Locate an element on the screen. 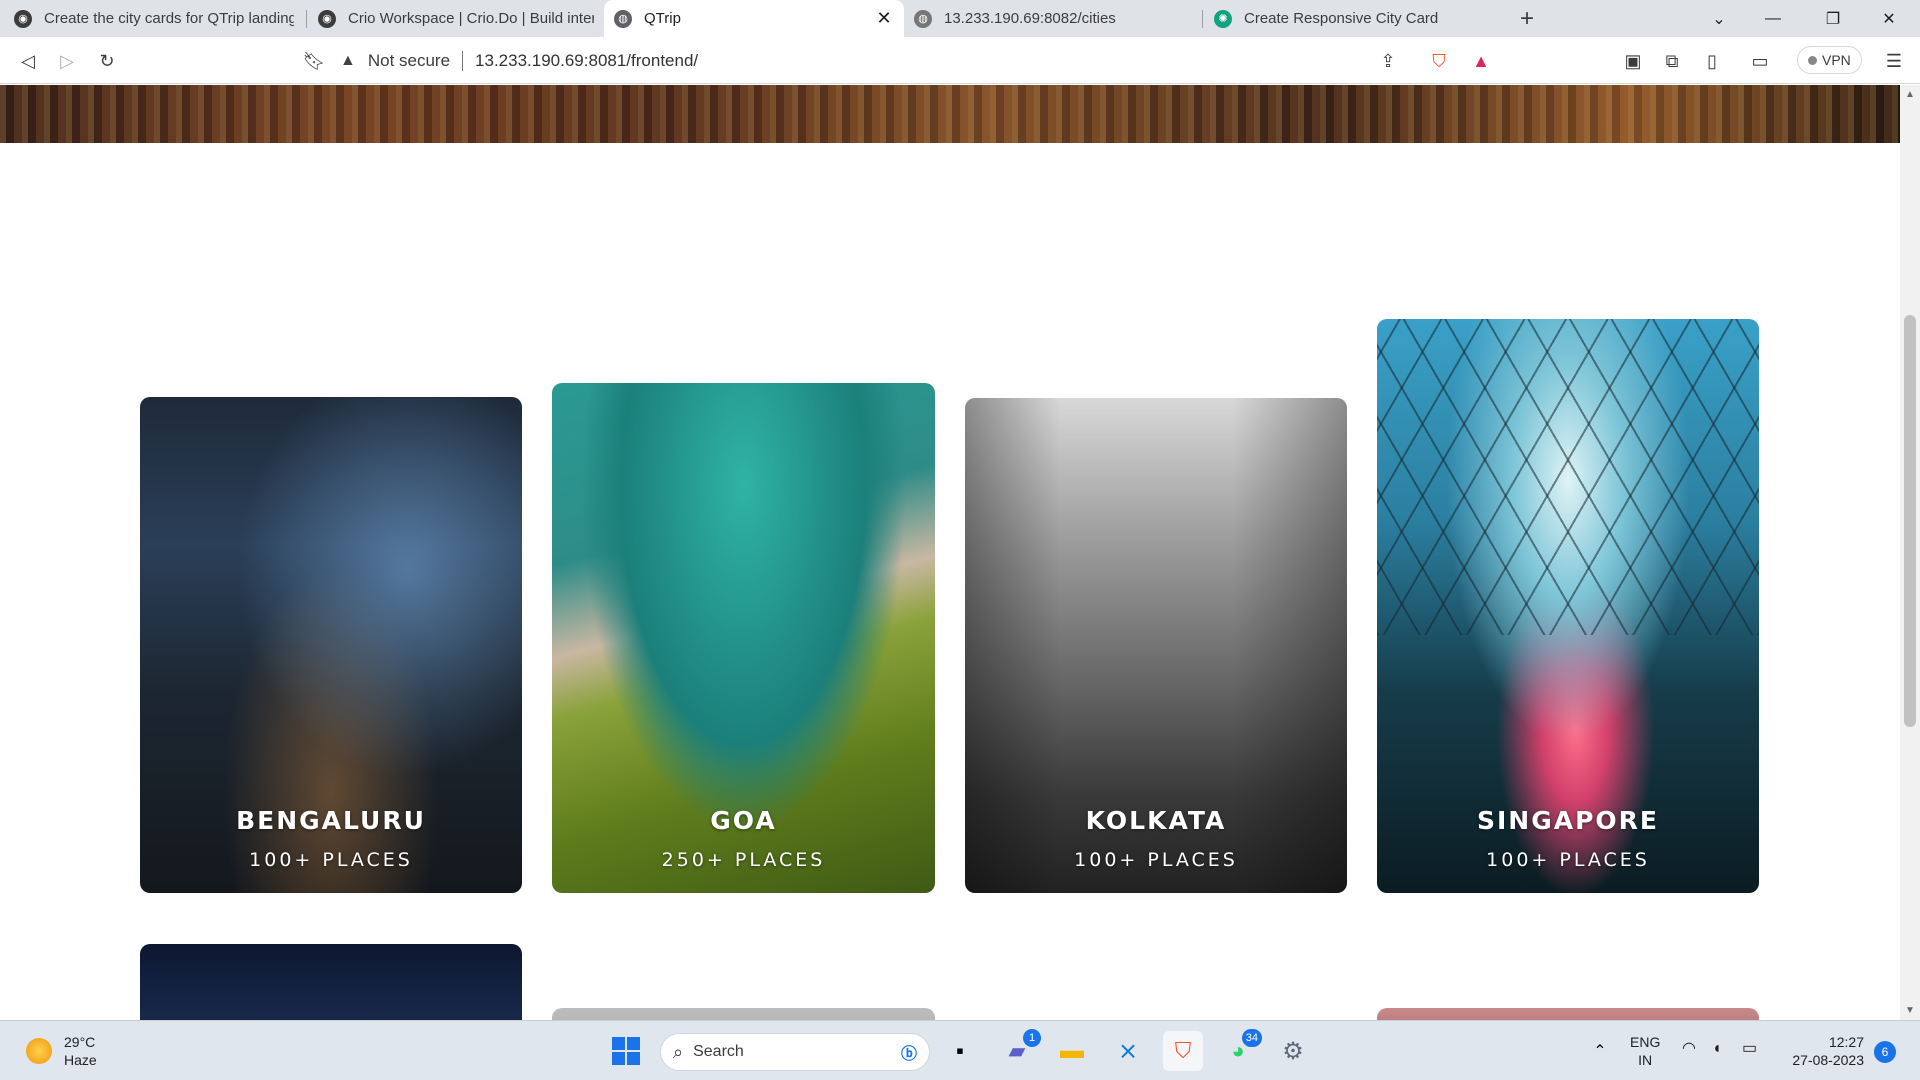  clock-date: 27-08-2023 is located at coordinates (1828, 1060).